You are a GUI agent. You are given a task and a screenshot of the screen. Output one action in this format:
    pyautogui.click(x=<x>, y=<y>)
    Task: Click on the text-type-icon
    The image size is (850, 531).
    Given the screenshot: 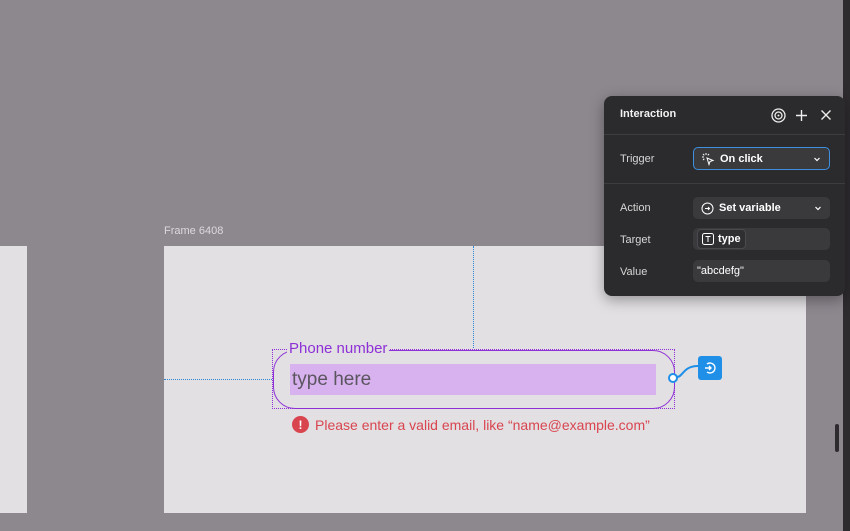 What is the action you would take?
    pyautogui.click(x=708, y=239)
    